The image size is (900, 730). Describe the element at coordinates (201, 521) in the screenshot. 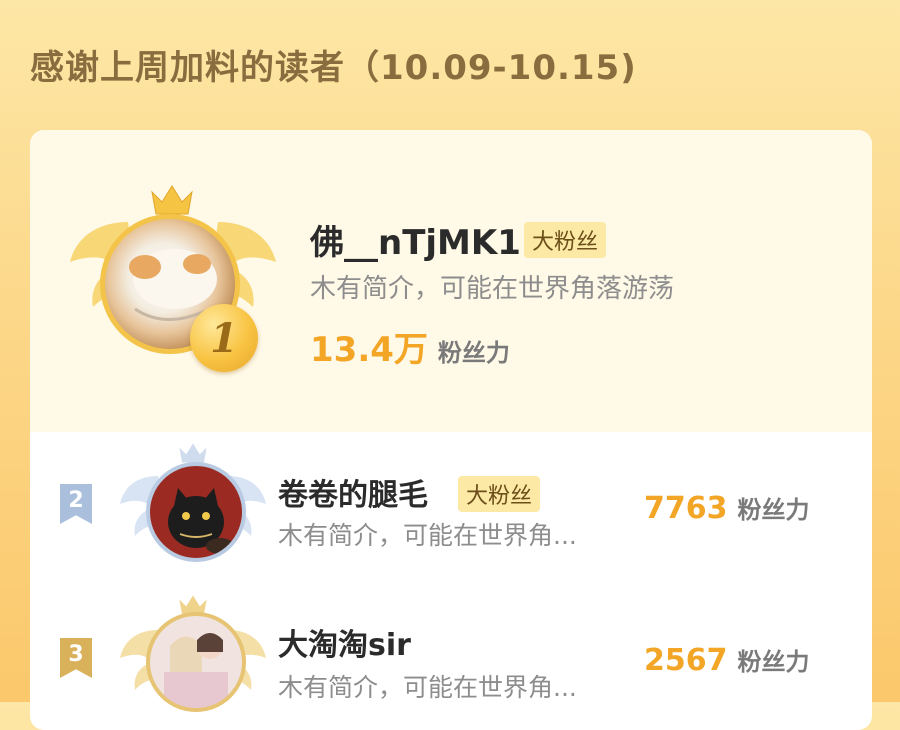

I see `black-cat-illustration-icon` at that location.